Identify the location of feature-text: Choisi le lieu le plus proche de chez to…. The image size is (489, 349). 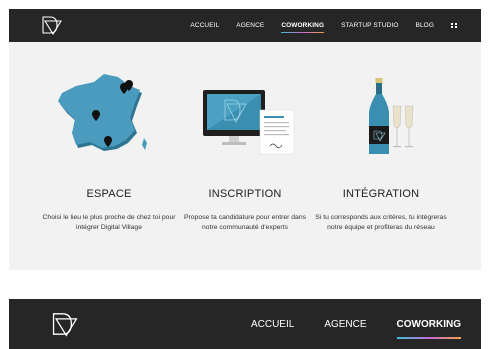
(109, 222).